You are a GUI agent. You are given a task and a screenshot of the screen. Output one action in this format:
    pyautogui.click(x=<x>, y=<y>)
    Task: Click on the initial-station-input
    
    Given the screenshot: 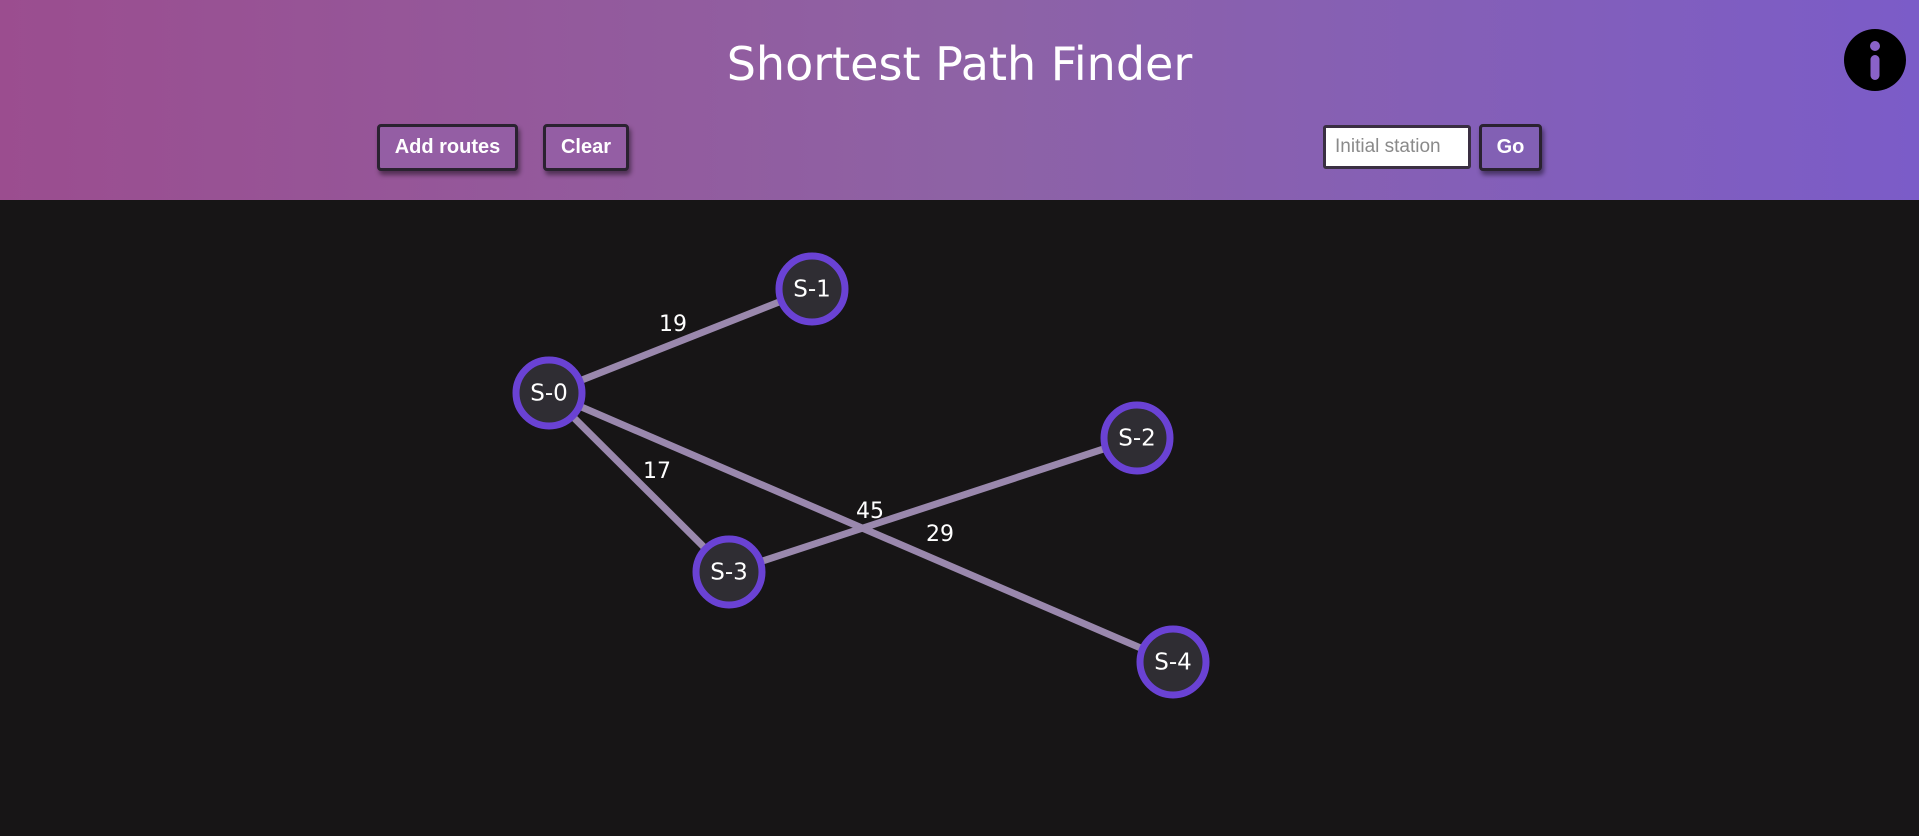 What is the action you would take?
    pyautogui.click(x=1397, y=147)
    